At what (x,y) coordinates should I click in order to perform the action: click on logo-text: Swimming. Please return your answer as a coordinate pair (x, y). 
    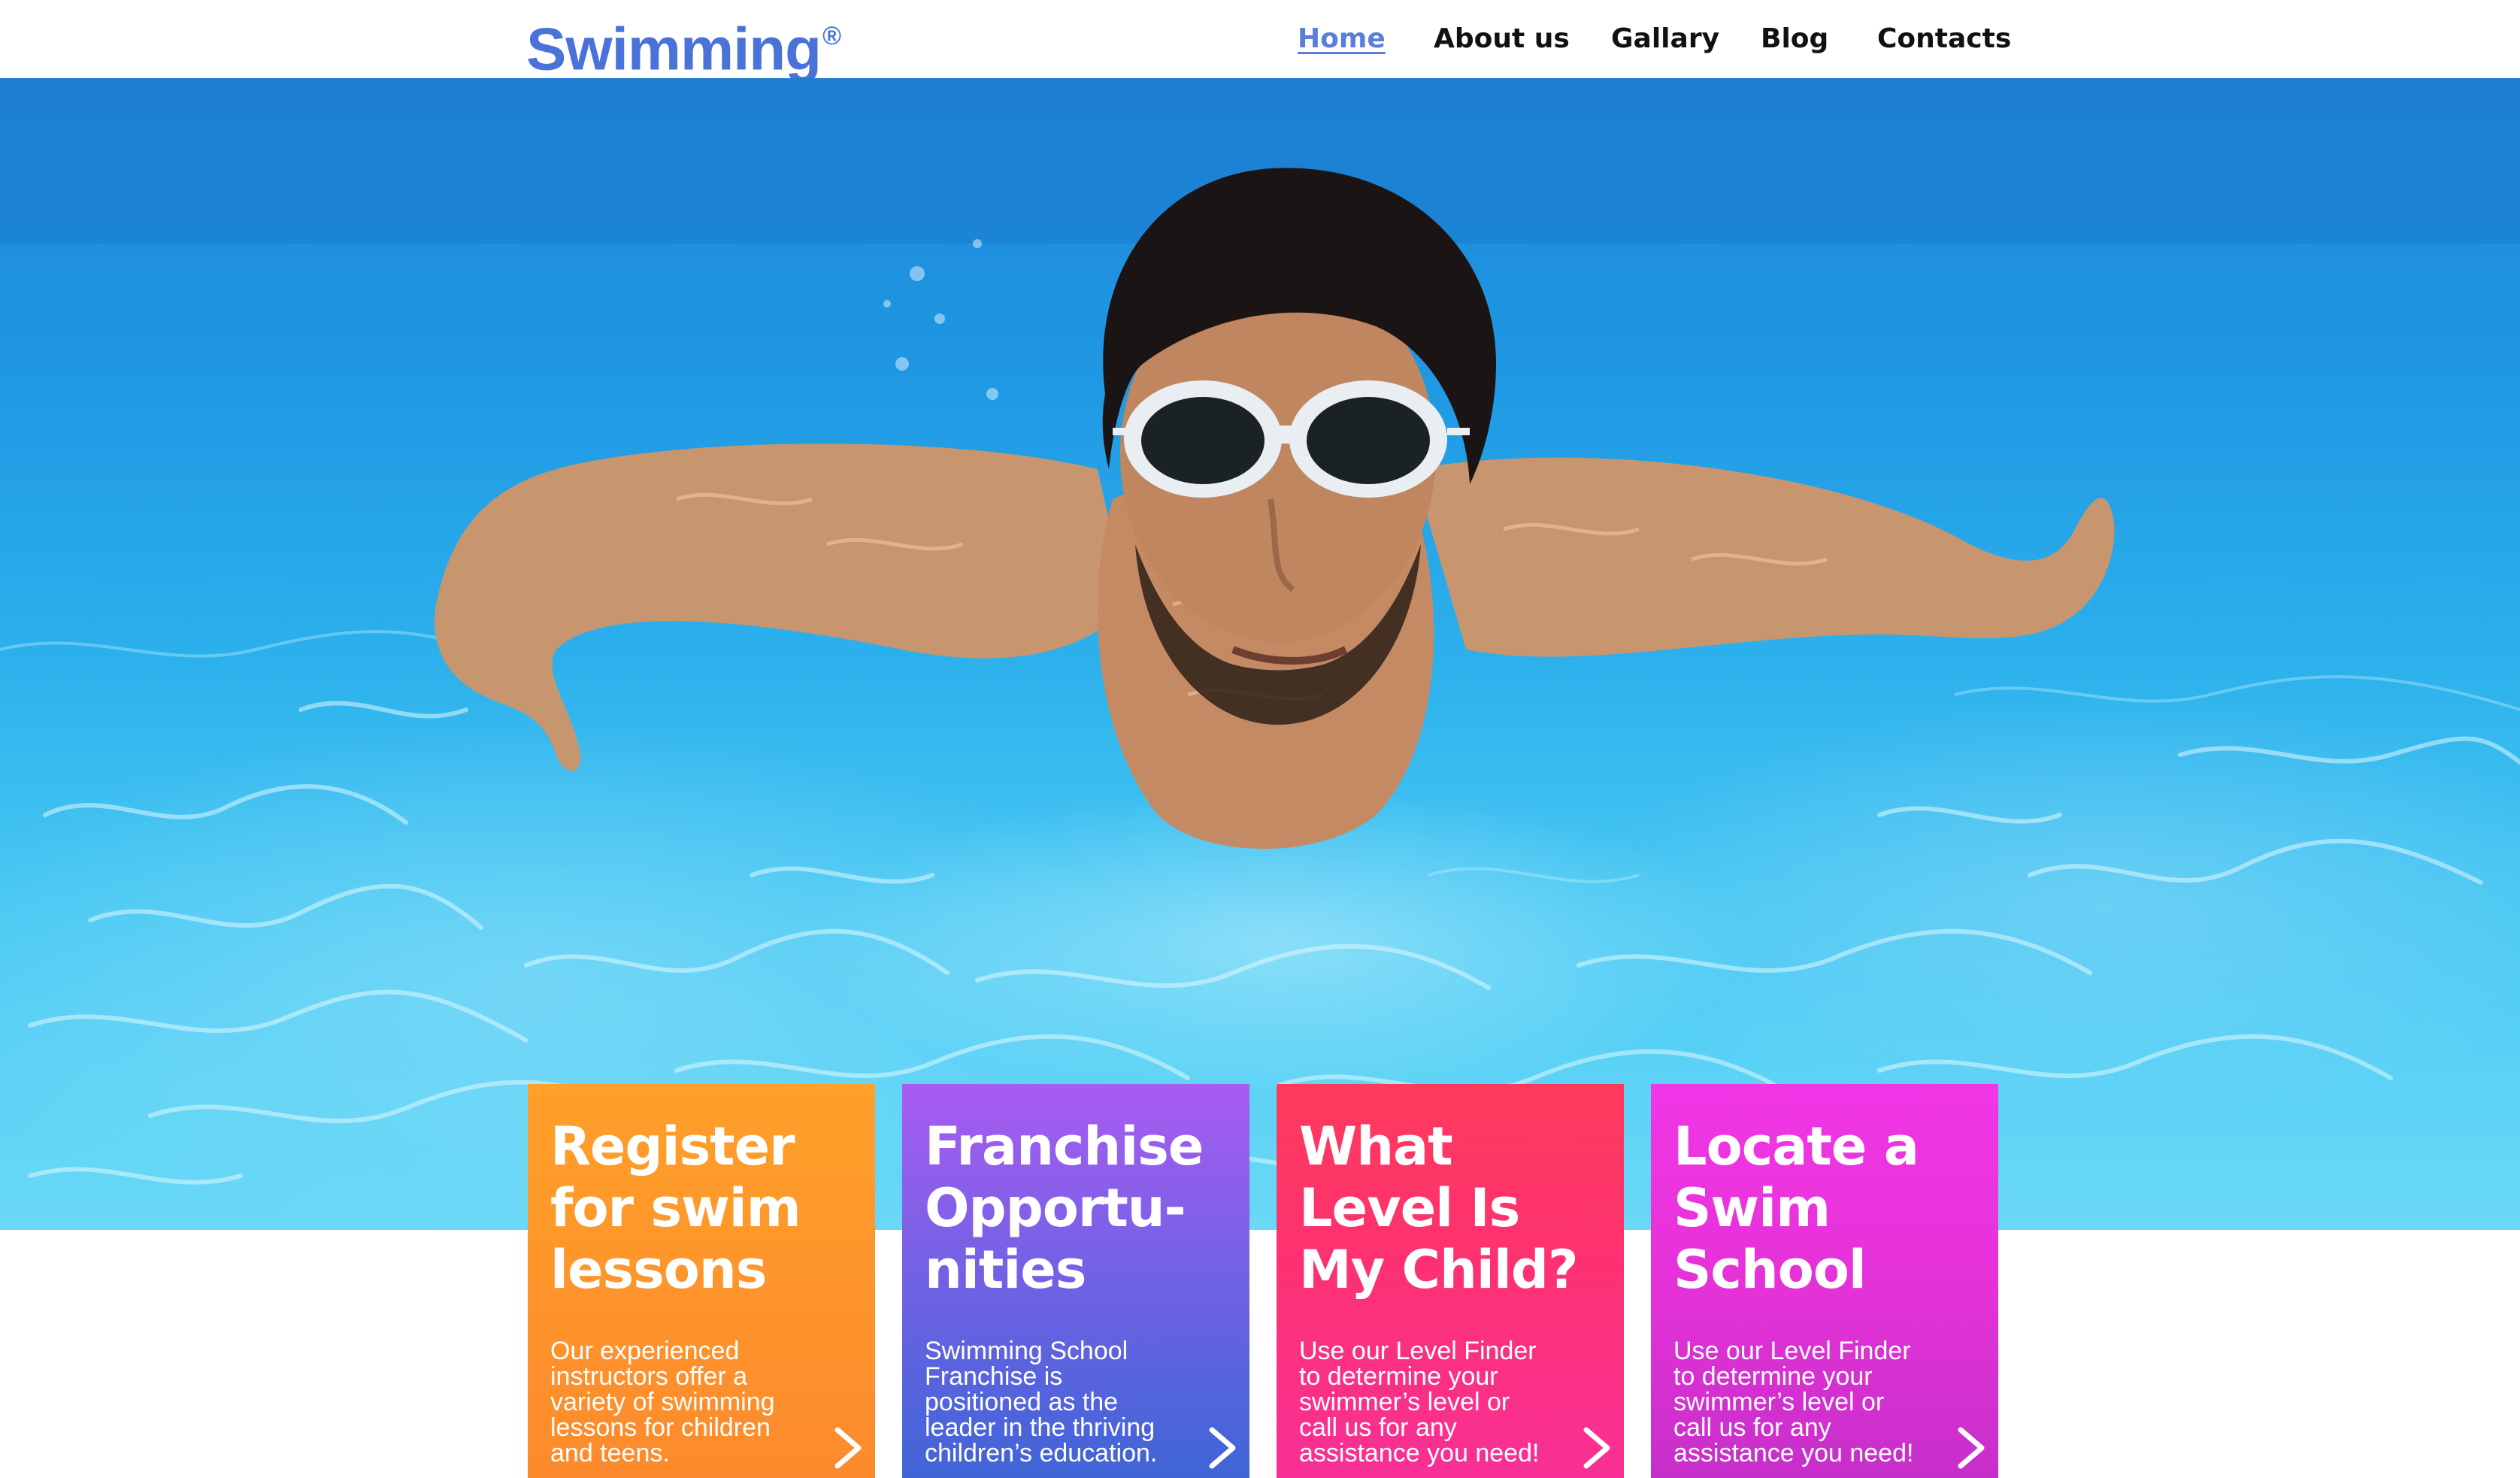
    Looking at the image, I should click on (674, 49).